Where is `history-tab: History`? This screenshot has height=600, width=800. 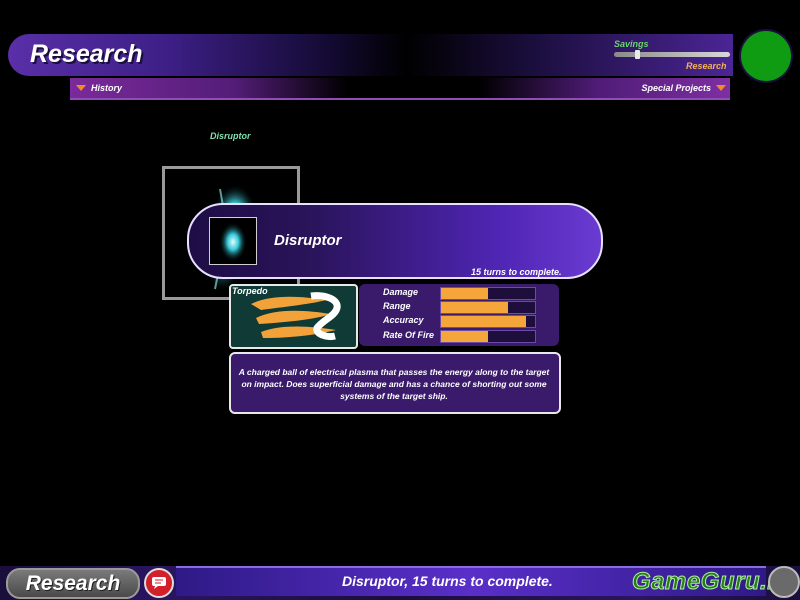 history-tab: History is located at coordinates (116, 88).